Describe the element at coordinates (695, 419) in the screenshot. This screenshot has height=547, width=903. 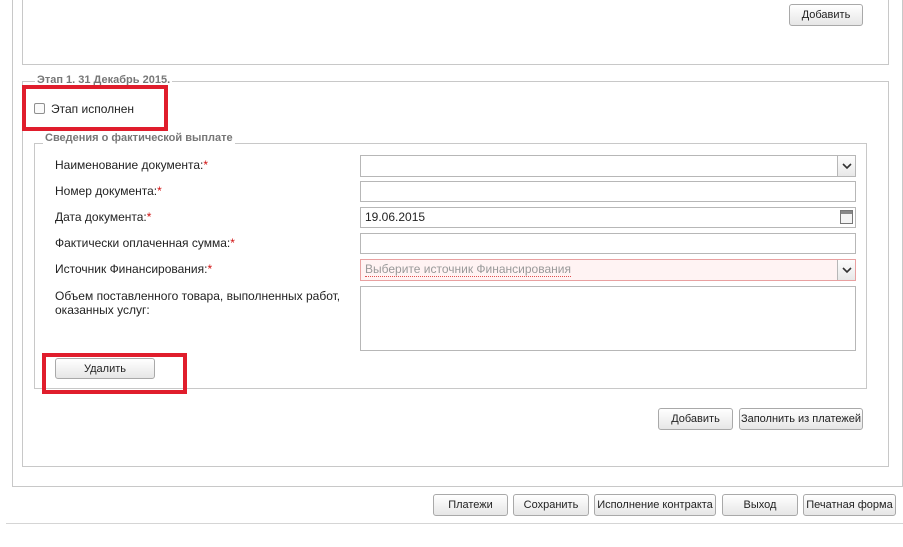
I see `stage-add-button: Добавить` at that location.